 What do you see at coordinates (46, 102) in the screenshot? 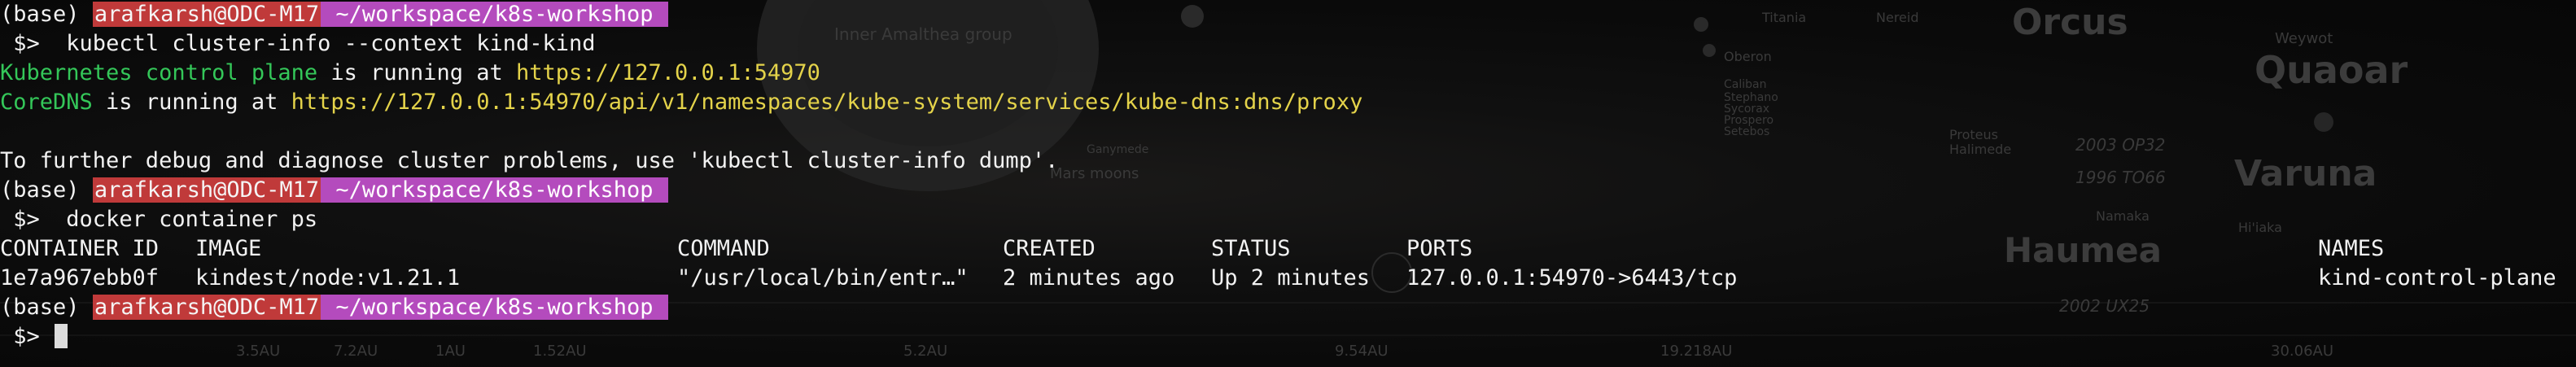
I see `coredns-label: CoreDNS` at bounding box center [46, 102].